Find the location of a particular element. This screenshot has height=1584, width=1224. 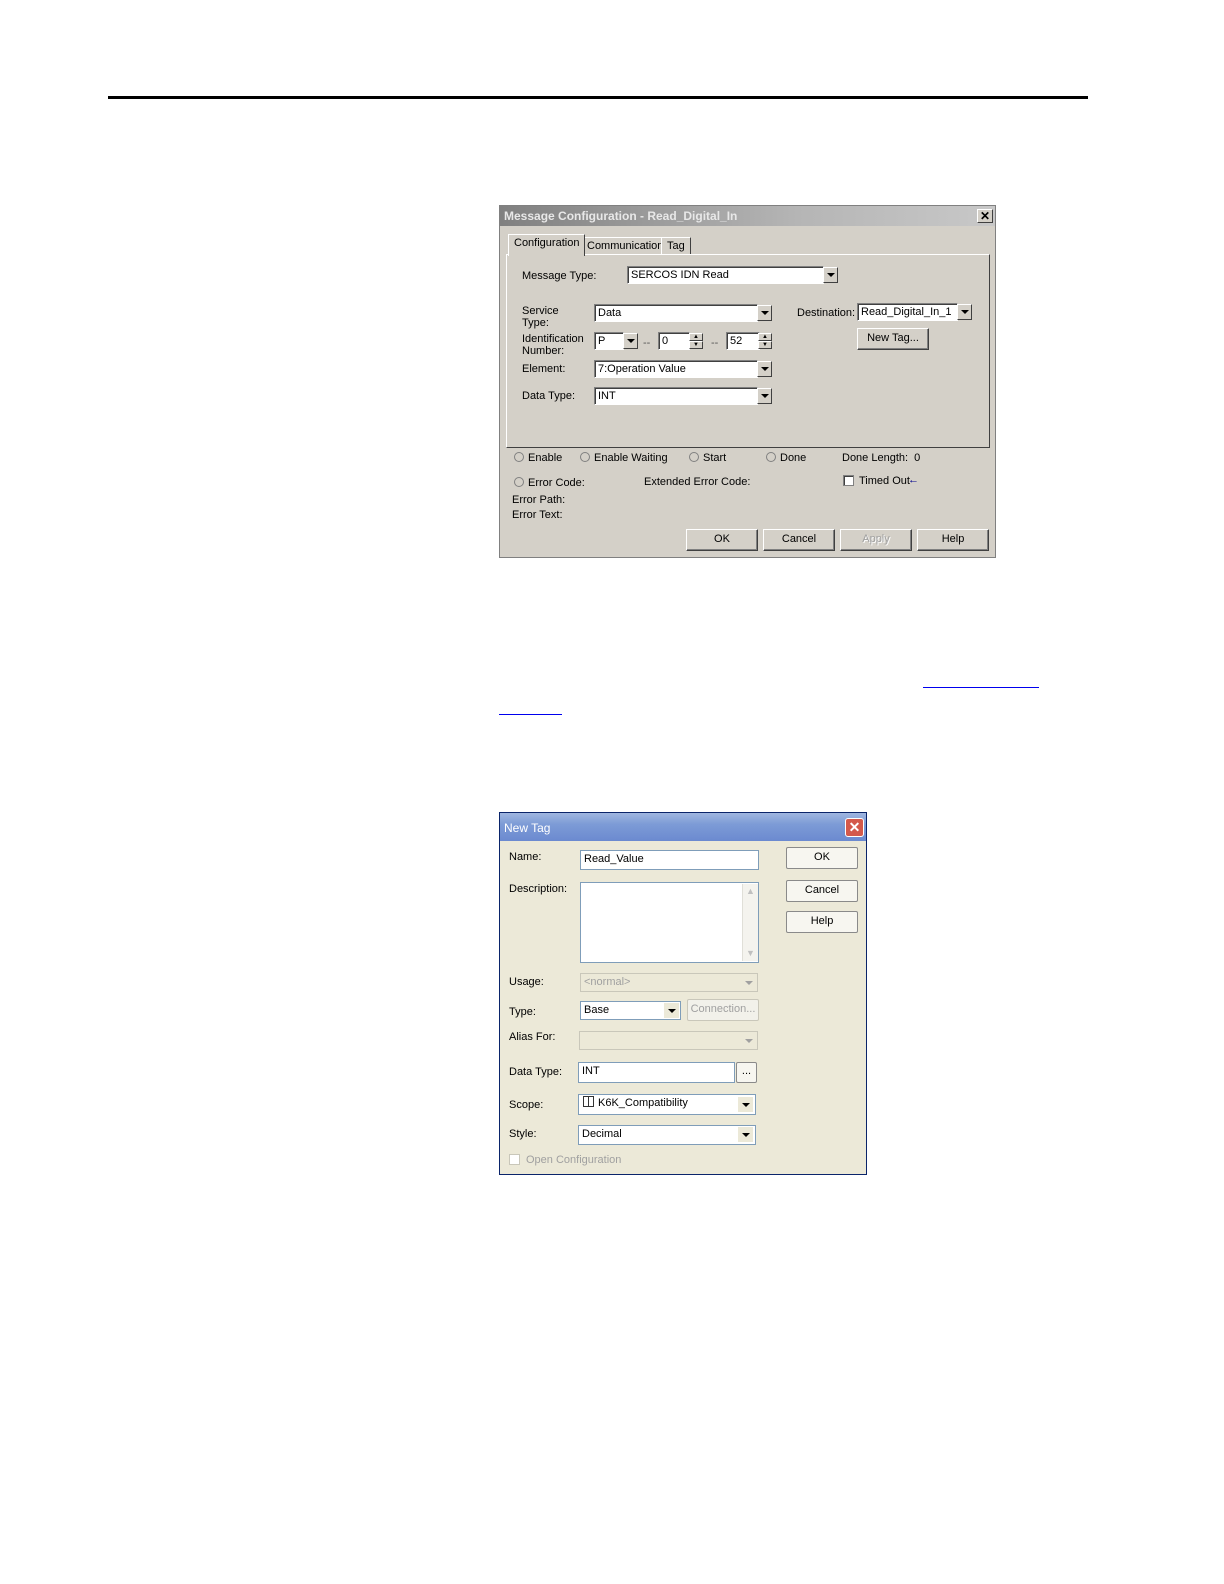

extended-error-code-label: Extended Error Code: is located at coordinates (697, 482).